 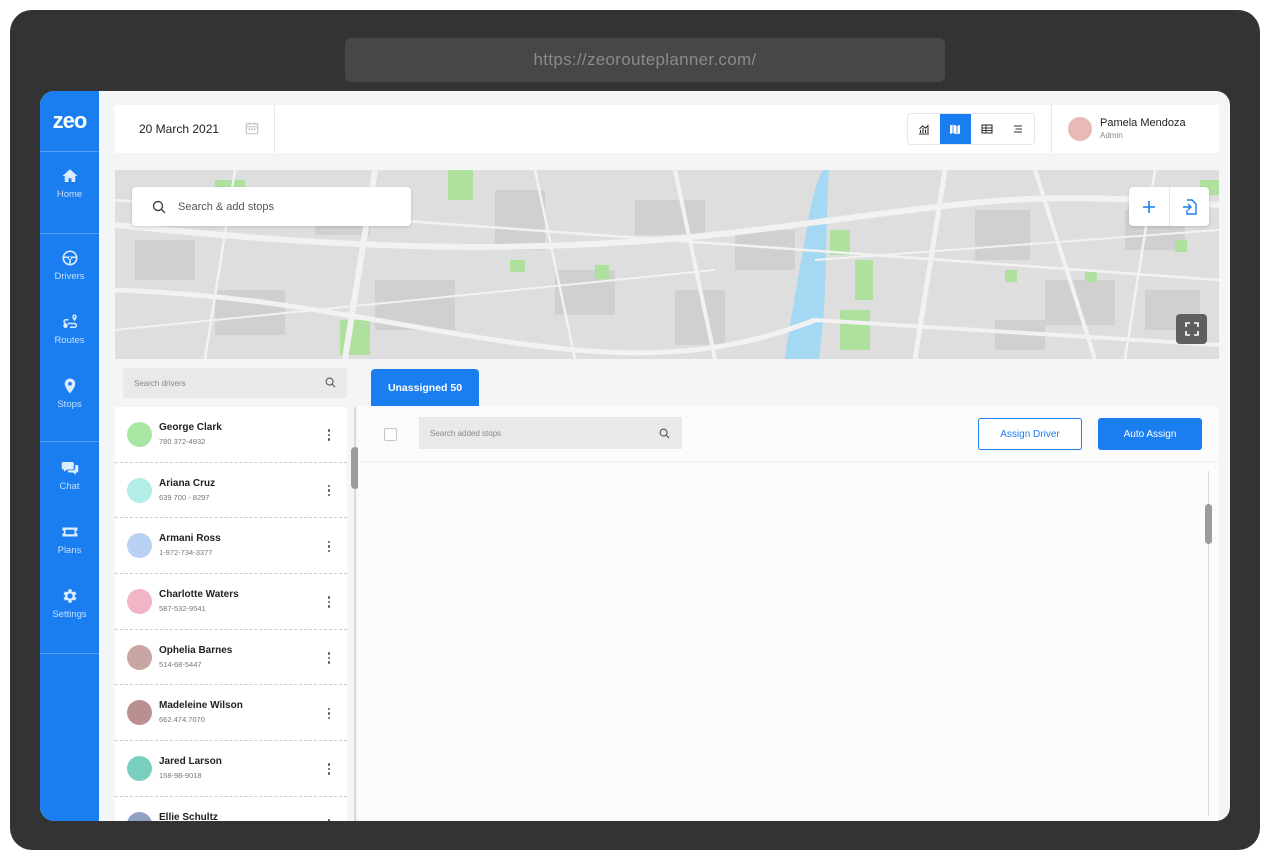 I want to click on table-view-button, so click(x=987, y=129).